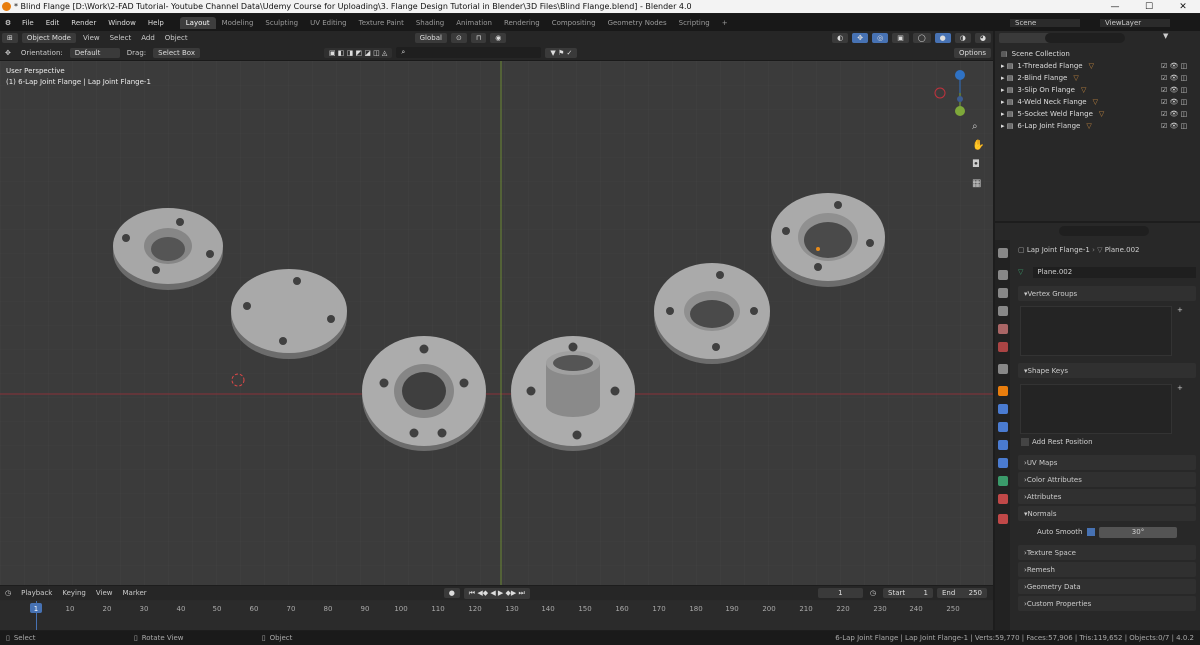 The image size is (1200, 645). I want to click on options-dropdown: Options, so click(972, 52).